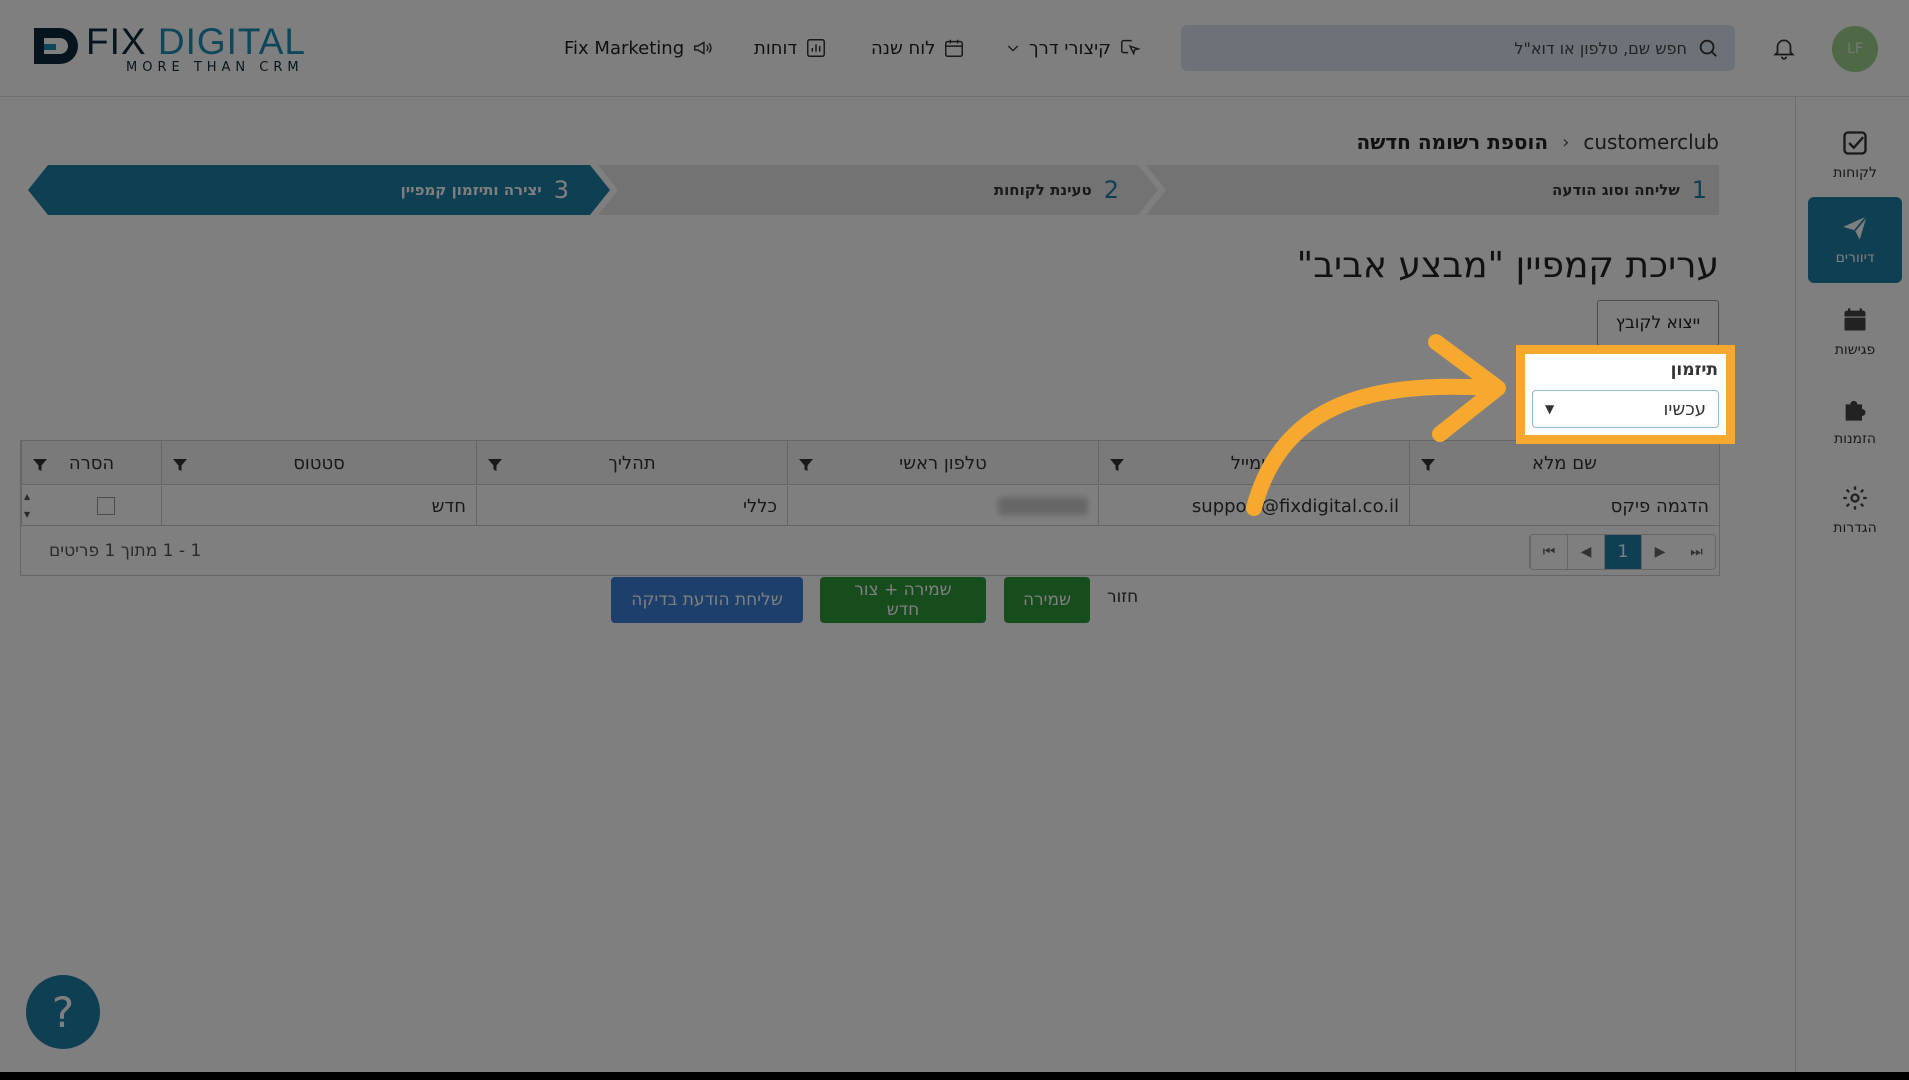  I want to click on first-page-button: ⏮, so click(1548, 552).